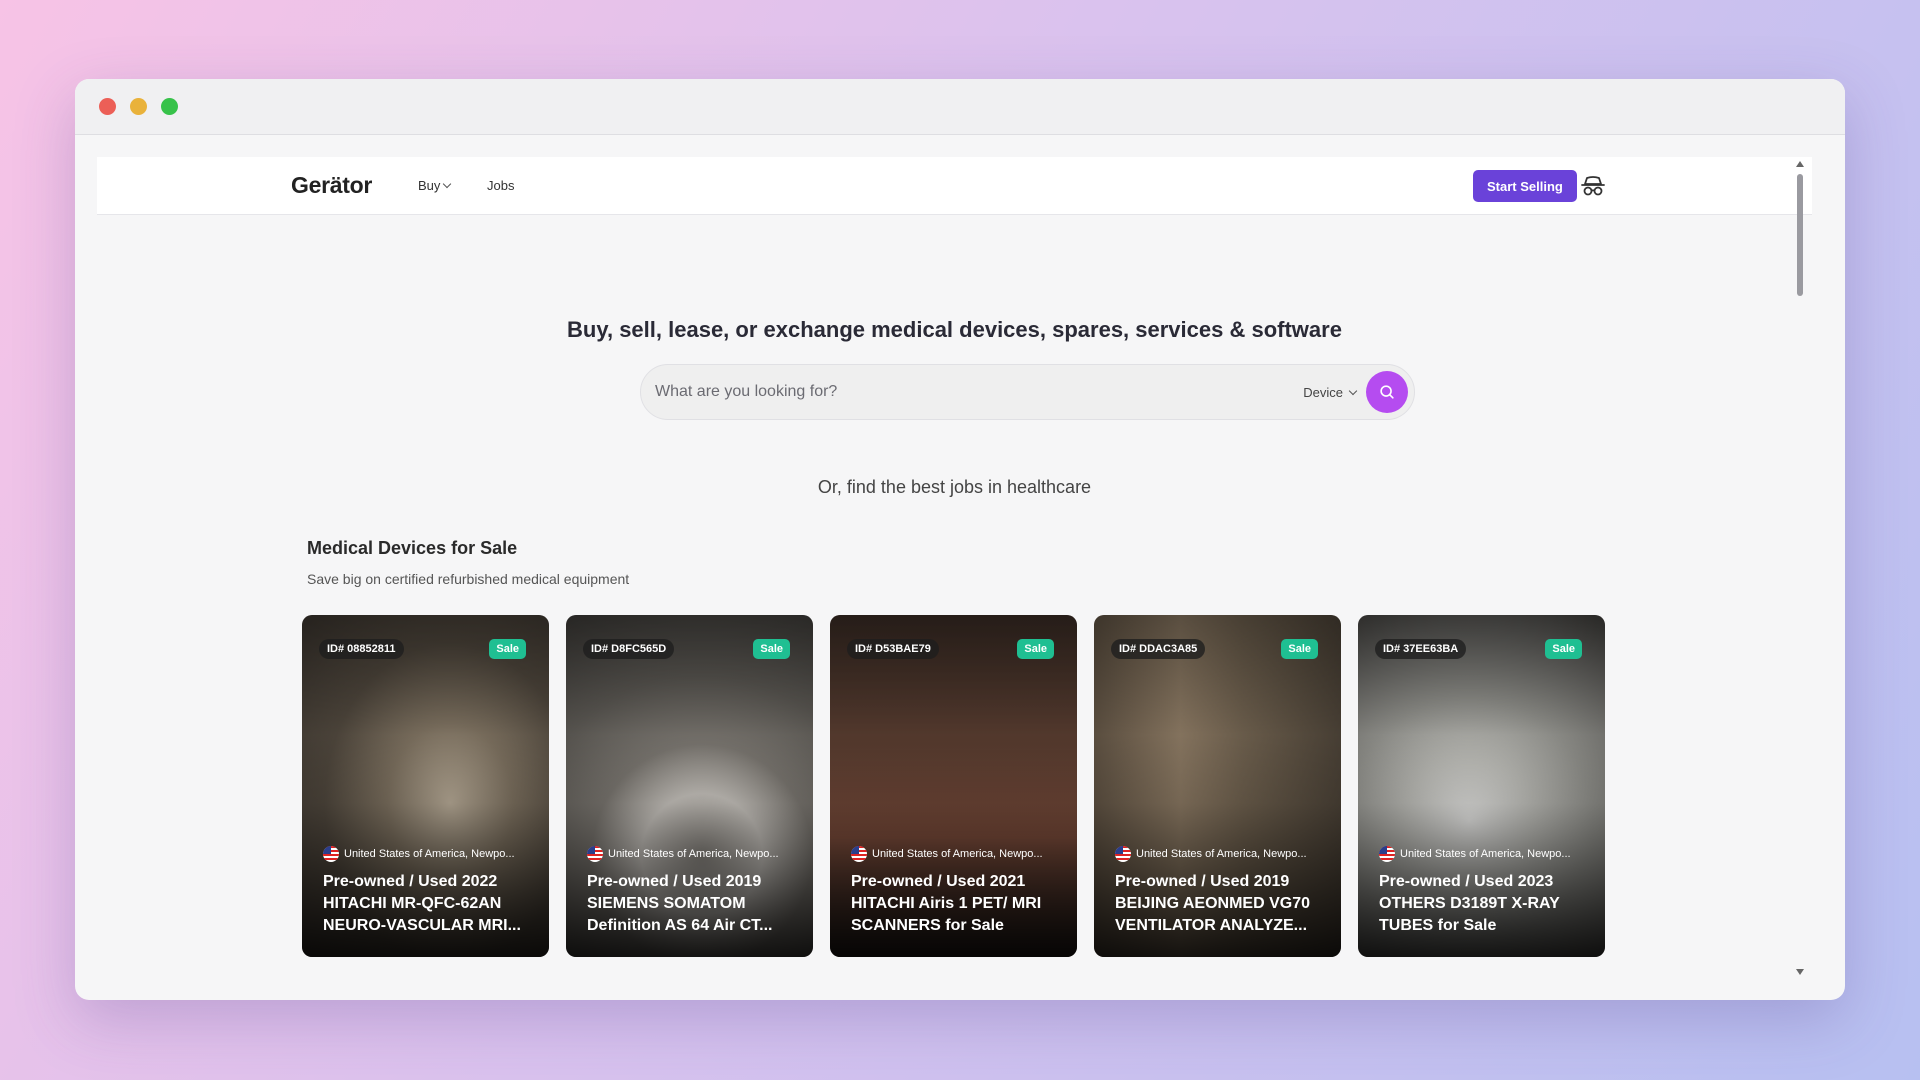  What do you see at coordinates (954, 186) in the screenshot?
I see `top-navbar: Gerätor Buy Jobs Start Selling` at bounding box center [954, 186].